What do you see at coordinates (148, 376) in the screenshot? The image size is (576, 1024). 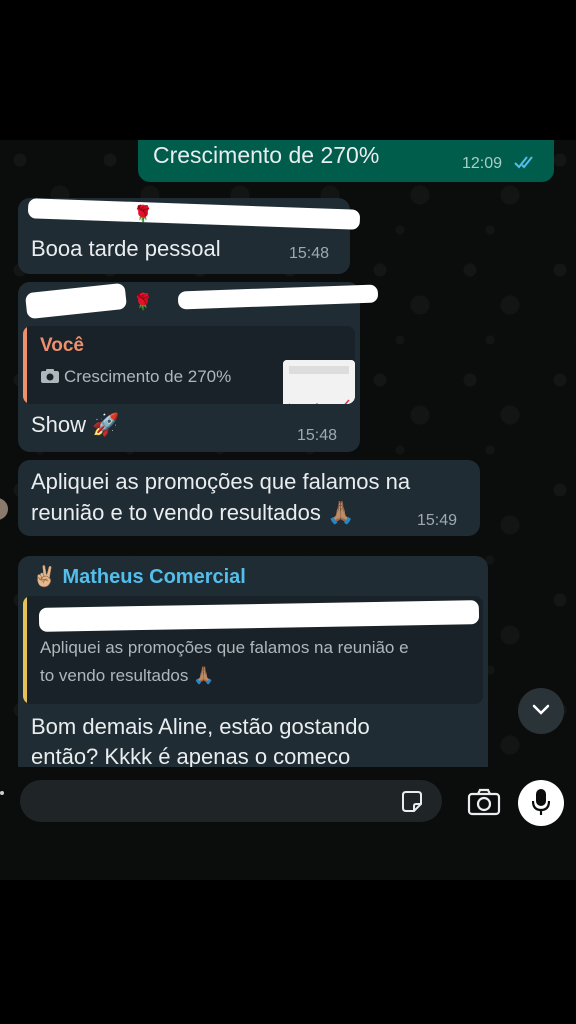 I see `quote-text: Crescimento de 270%` at bounding box center [148, 376].